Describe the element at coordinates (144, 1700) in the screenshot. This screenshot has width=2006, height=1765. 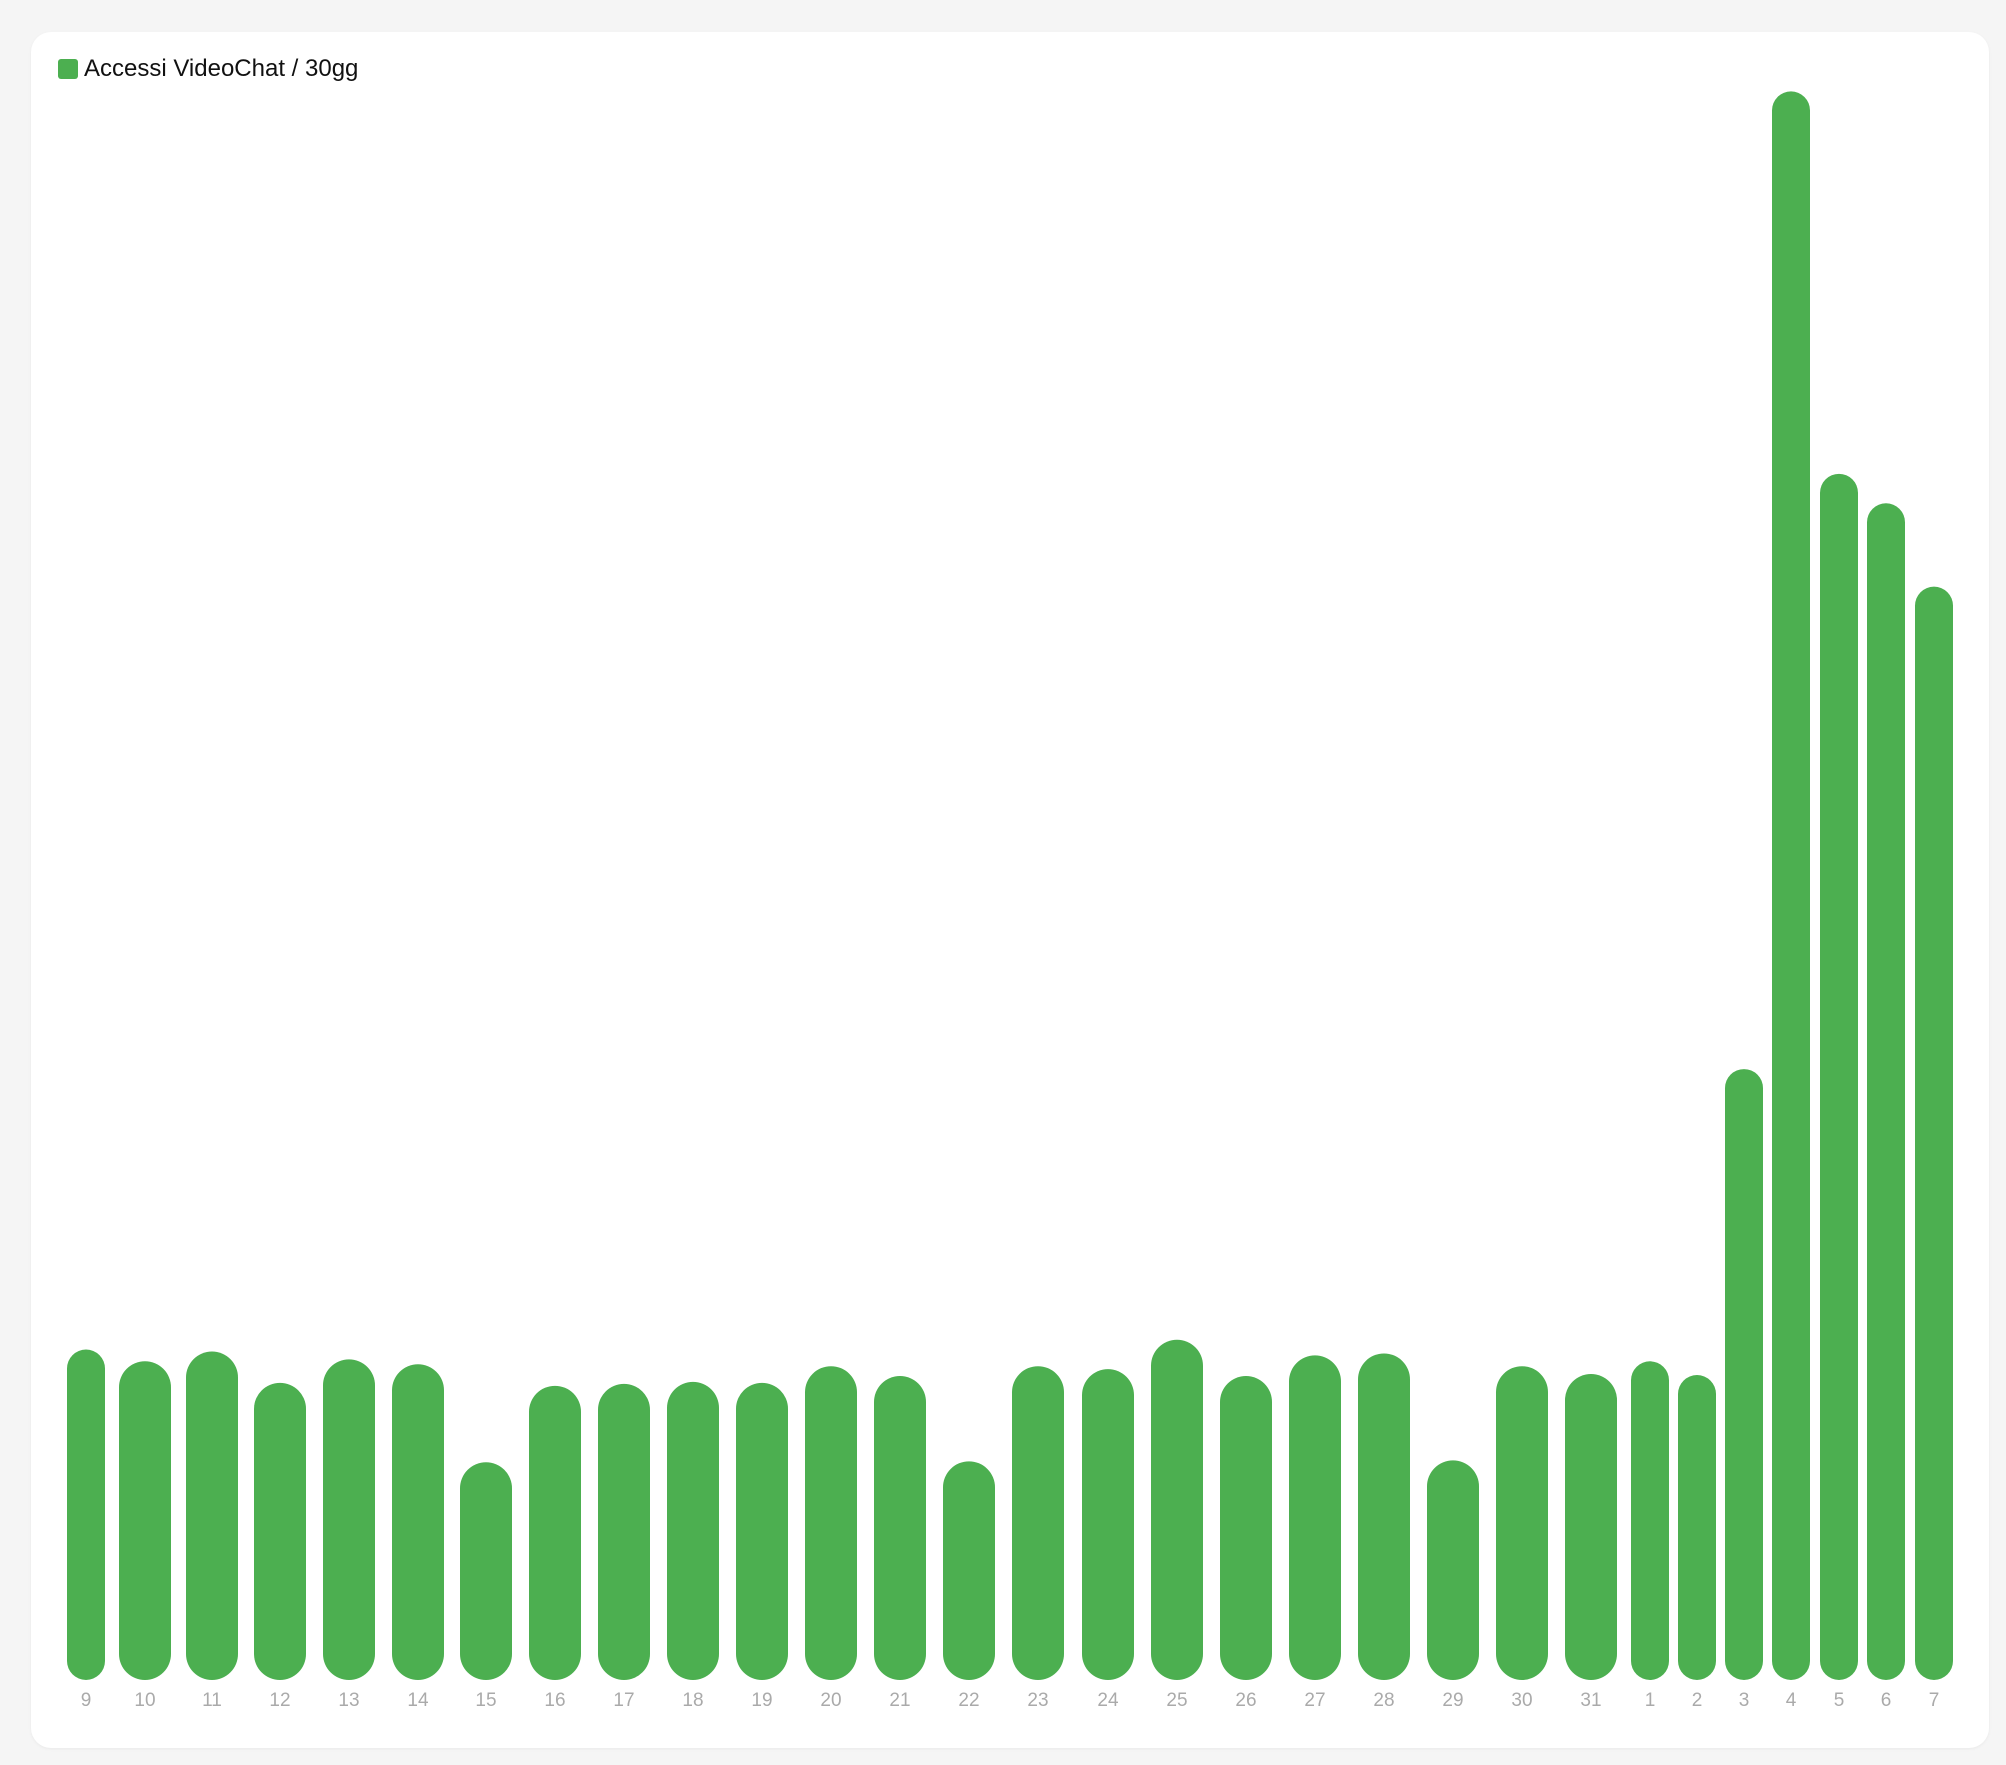
I see `x-tick-label: 10` at that location.